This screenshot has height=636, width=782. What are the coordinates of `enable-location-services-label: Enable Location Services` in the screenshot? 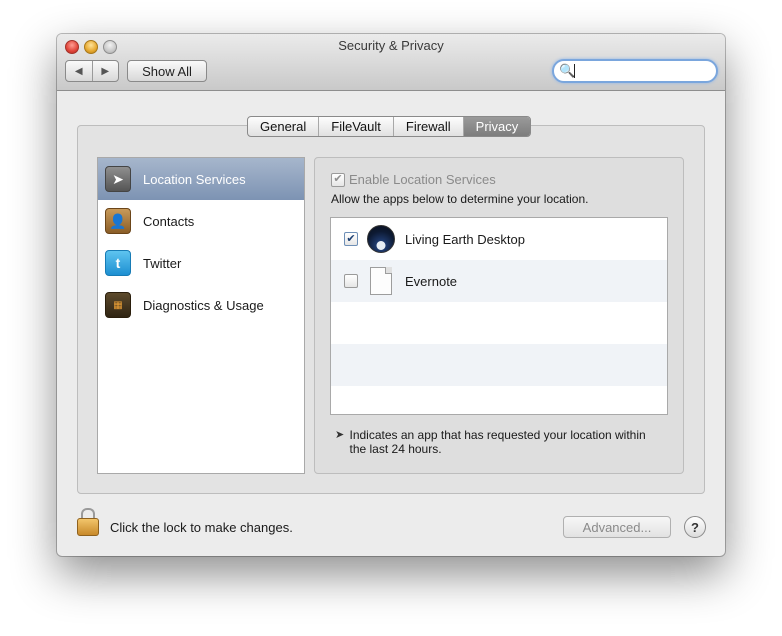 It's located at (422, 179).